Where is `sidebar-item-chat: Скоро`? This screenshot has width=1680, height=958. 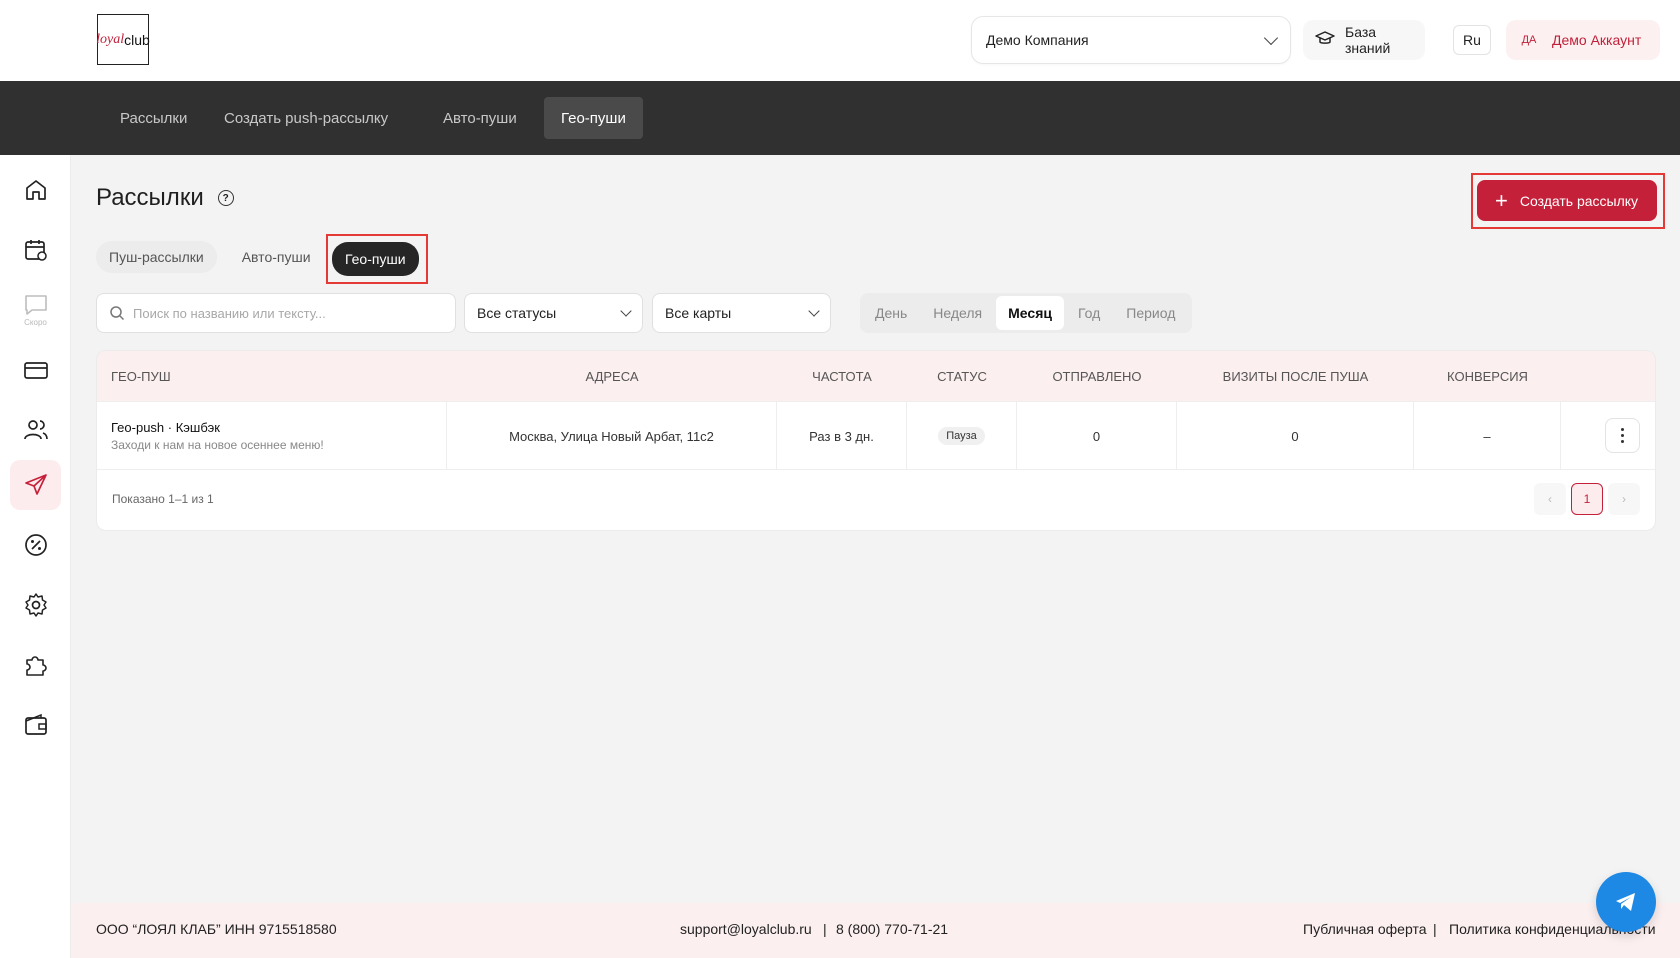
sidebar-item-chat: Скоро is located at coordinates (35, 310).